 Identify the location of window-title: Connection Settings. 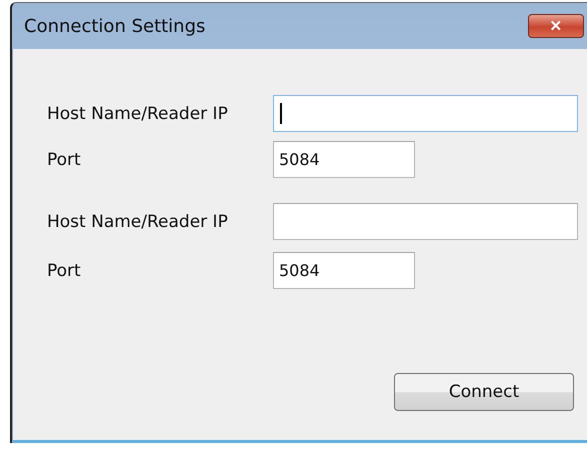
(115, 26).